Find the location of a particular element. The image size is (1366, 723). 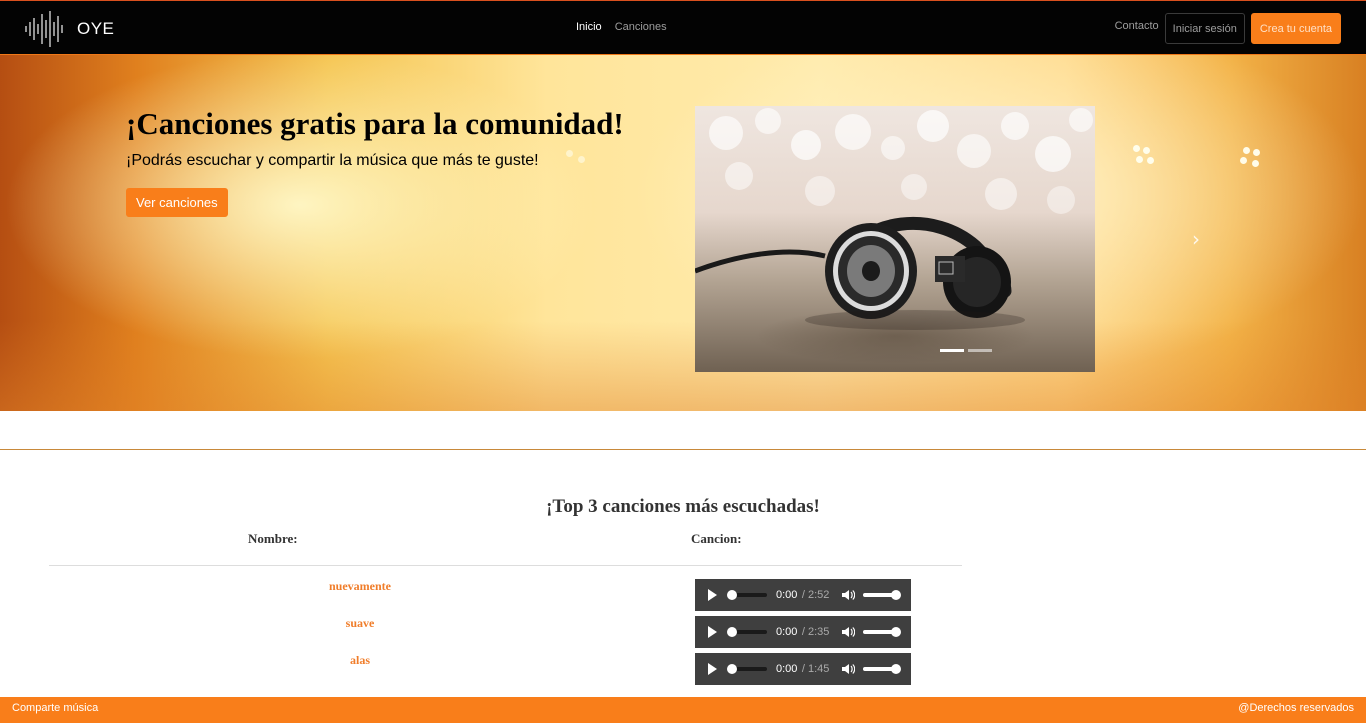

column-header-song: Cancion: is located at coordinates (716, 538).